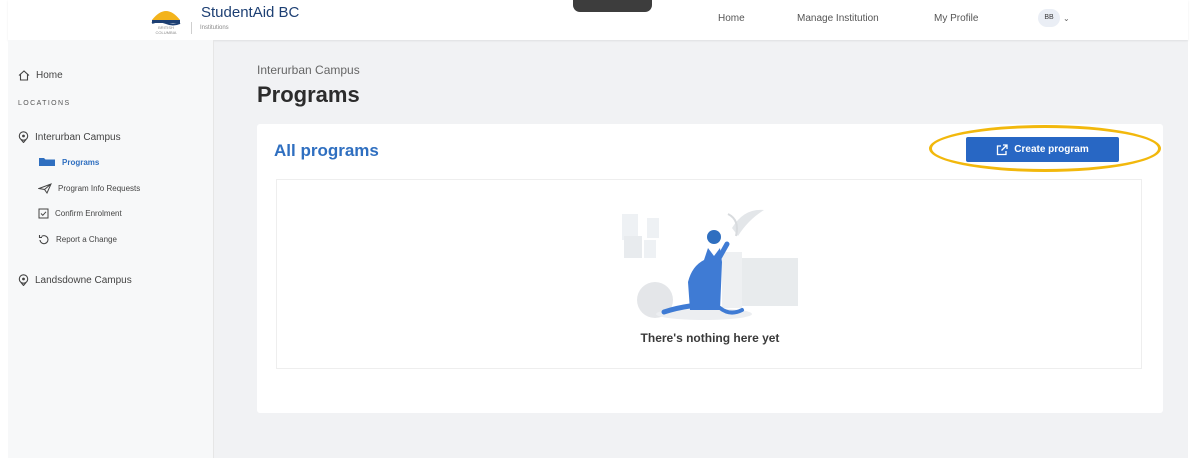  What do you see at coordinates (99, 188) in the screenshot?
I see `sidebar-item-label: Program Info Requests` at bounding box center [99, 188].